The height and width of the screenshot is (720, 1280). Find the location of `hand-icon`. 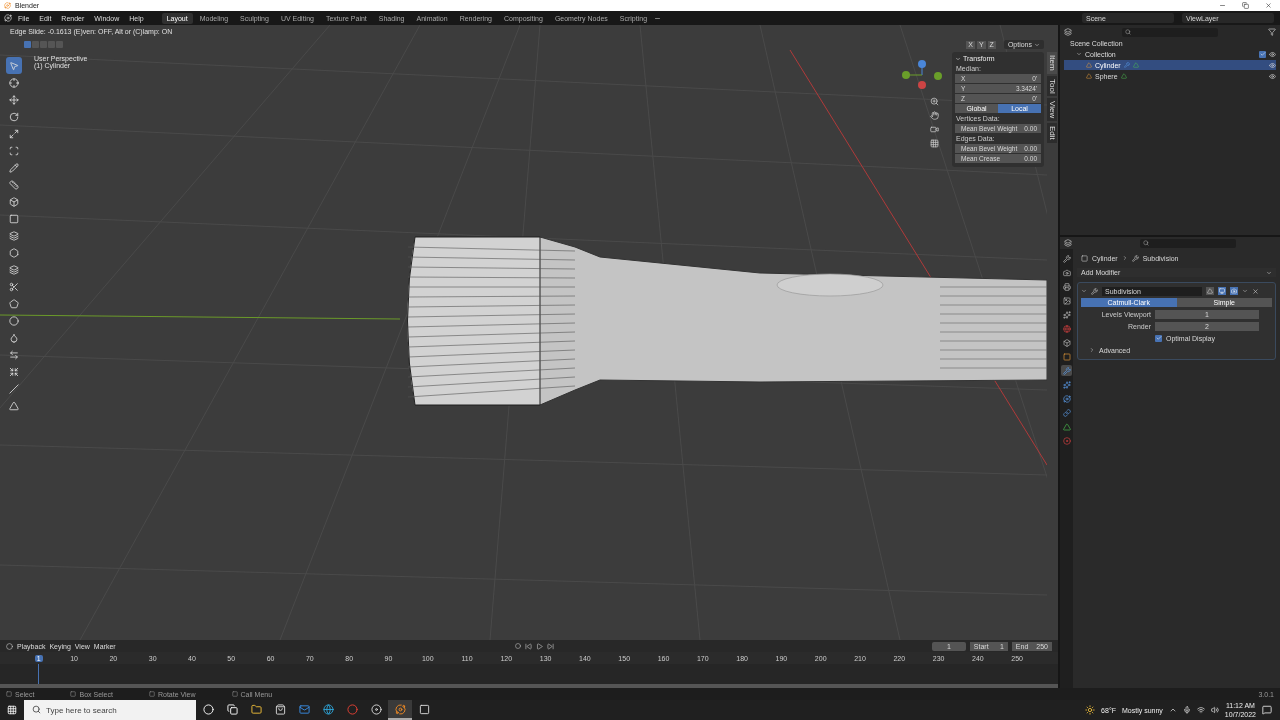

hand-icon is located at coordinates (934, 115).